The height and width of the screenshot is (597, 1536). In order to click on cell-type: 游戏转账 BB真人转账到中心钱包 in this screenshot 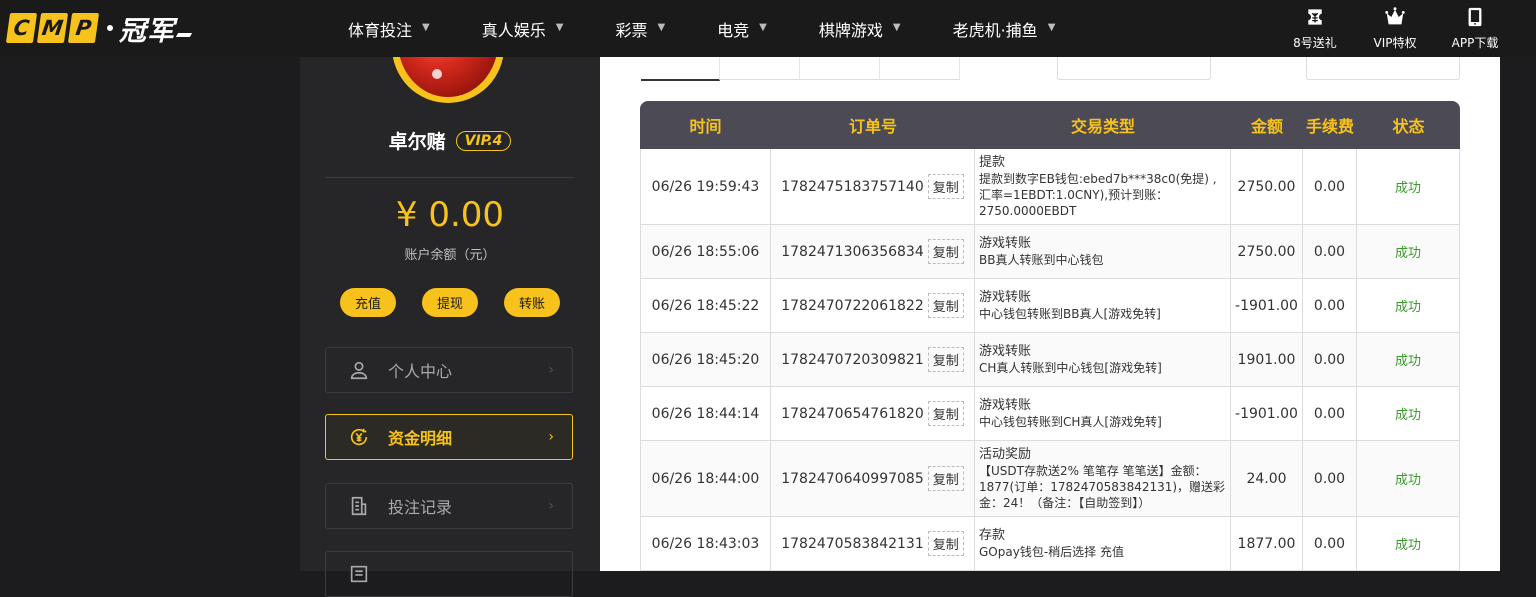, I will do `click(1103, 252)`.